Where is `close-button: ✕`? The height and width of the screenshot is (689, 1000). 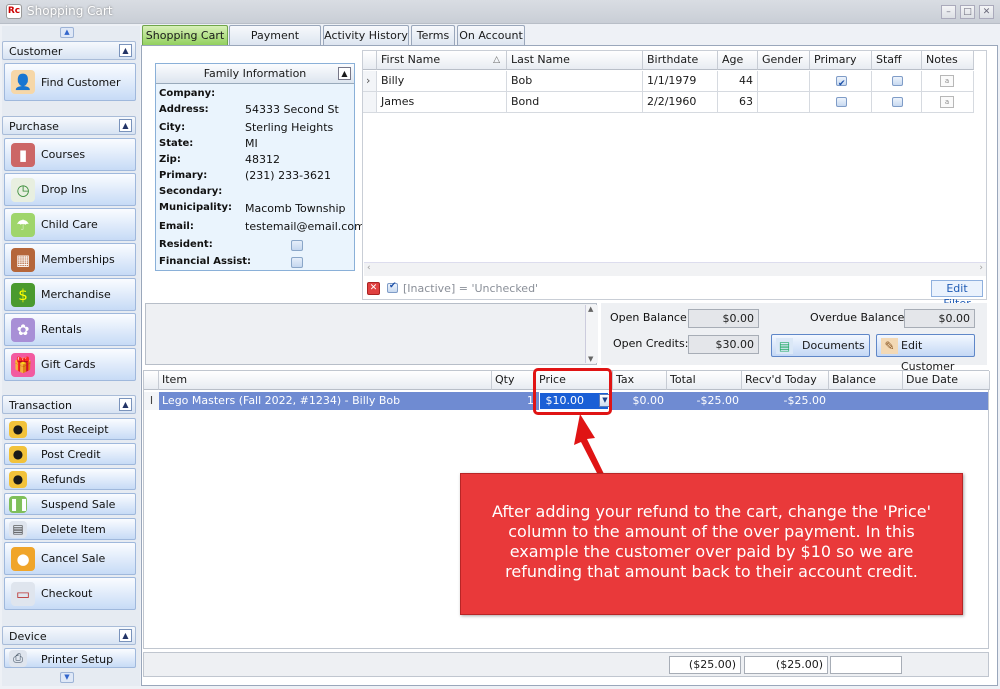 close-button: ✕ is located at coordinates (986, 12).